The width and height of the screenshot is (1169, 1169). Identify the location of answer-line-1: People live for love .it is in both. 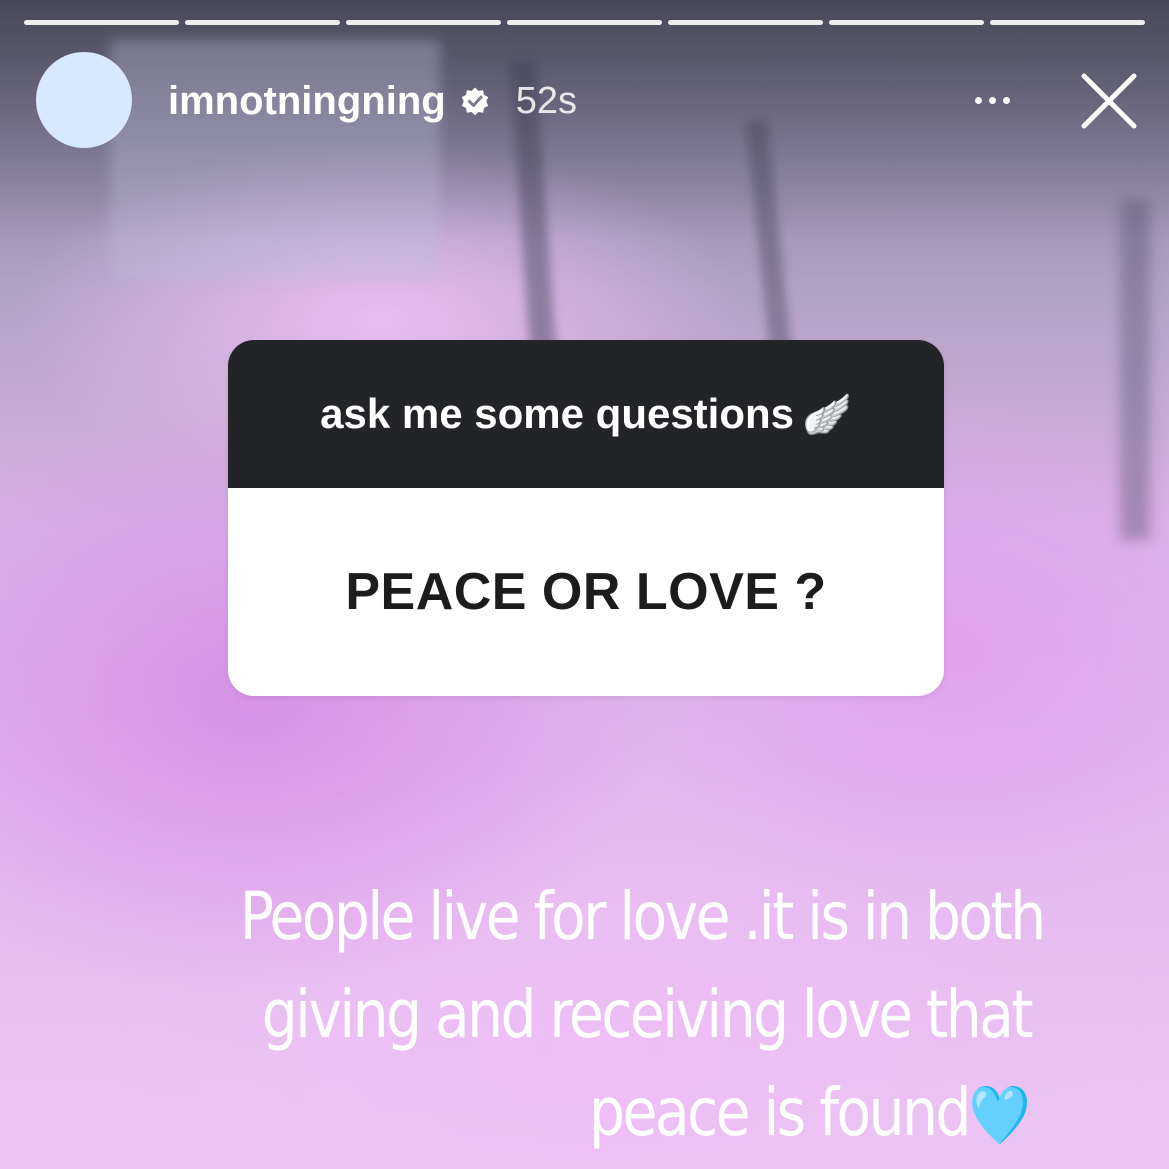
(642, 916).